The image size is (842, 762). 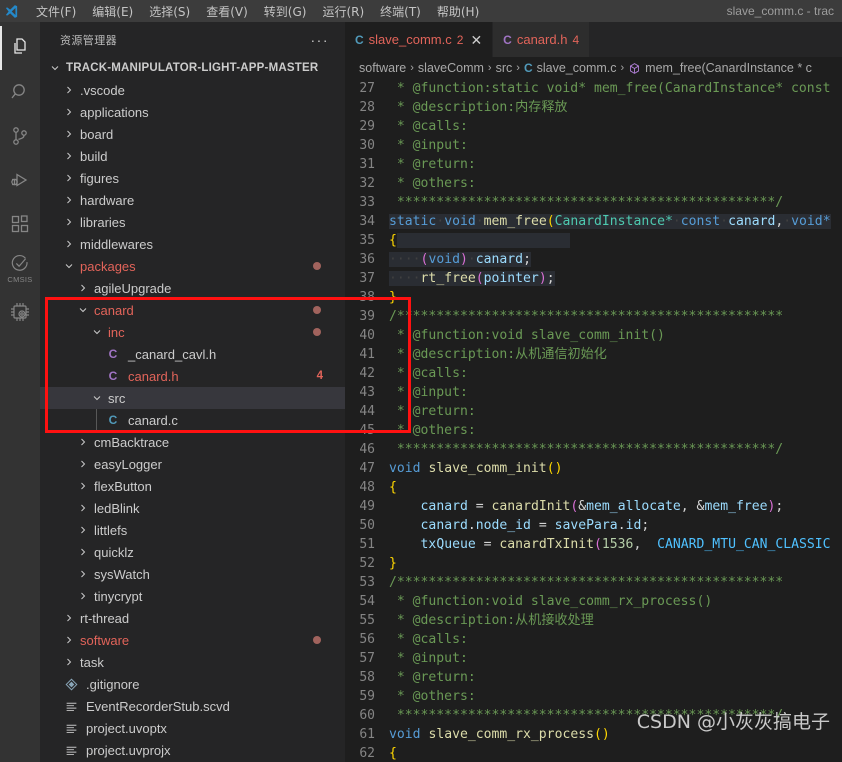 I want to click on tree-row-ledblink: ledBlink, so click(x=192, y=508).